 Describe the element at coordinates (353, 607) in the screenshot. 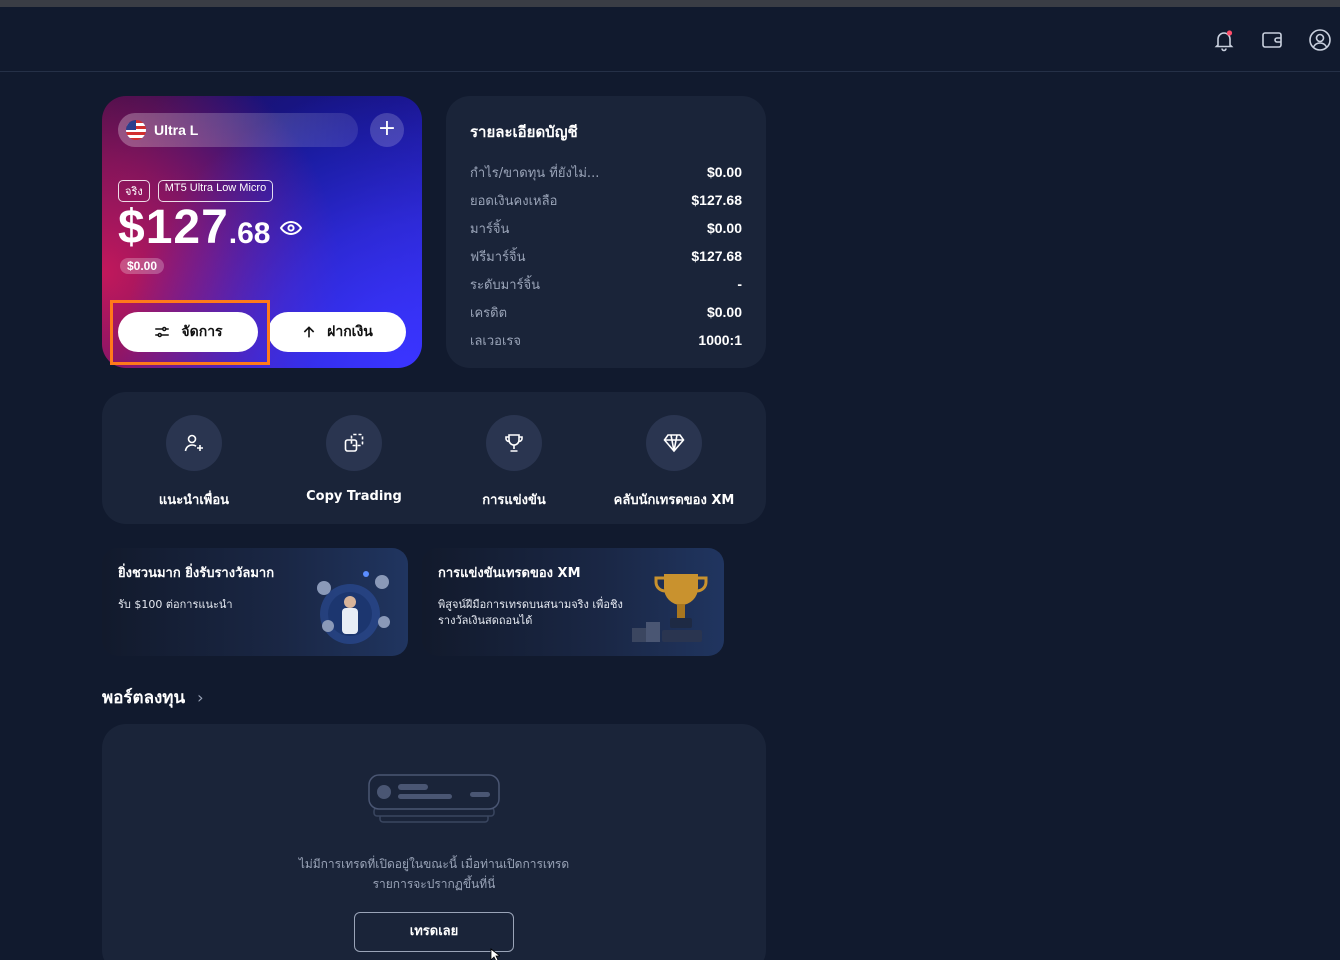

I see `referral-illustration` at that location.